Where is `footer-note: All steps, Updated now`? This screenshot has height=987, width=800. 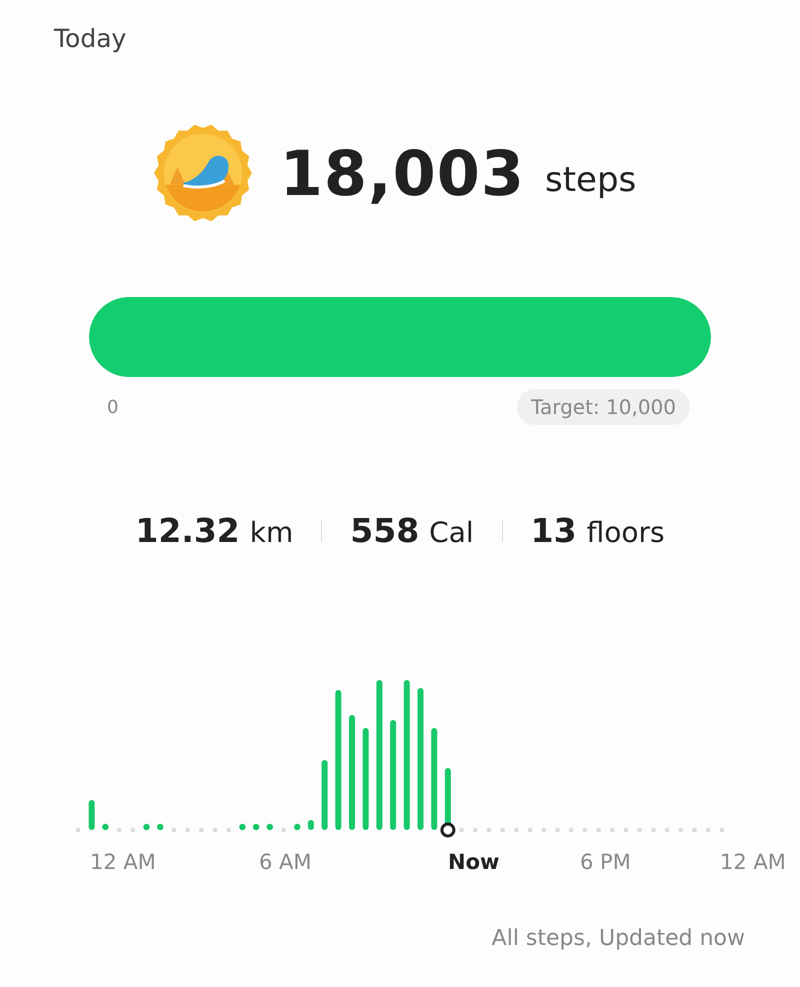 footer-note: All steps, Updated now is located at coordinates (617, 938).